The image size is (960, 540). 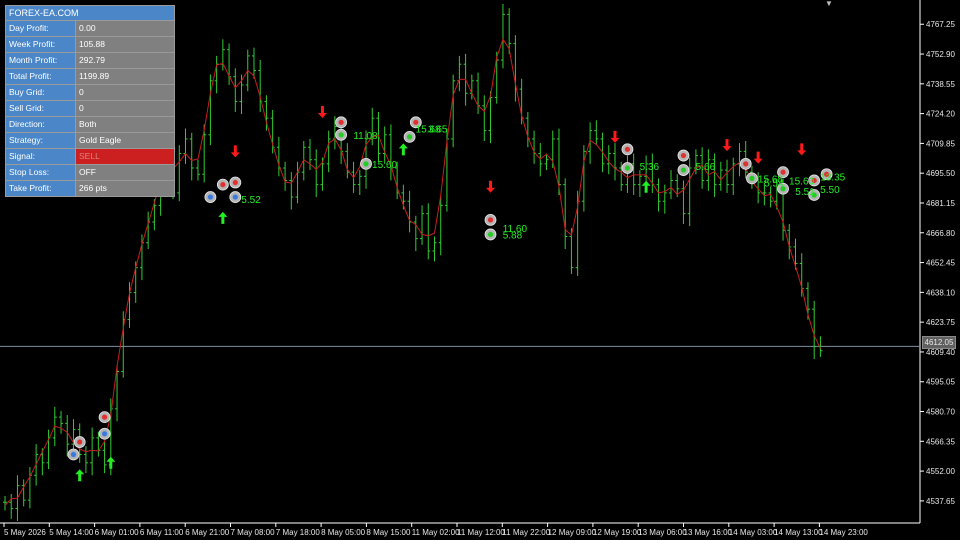 What do you see at coordinates (298, 532) in the screenshot?
I see `x-tick-label: 7 May 18:00` at bounding box center [298, 532].